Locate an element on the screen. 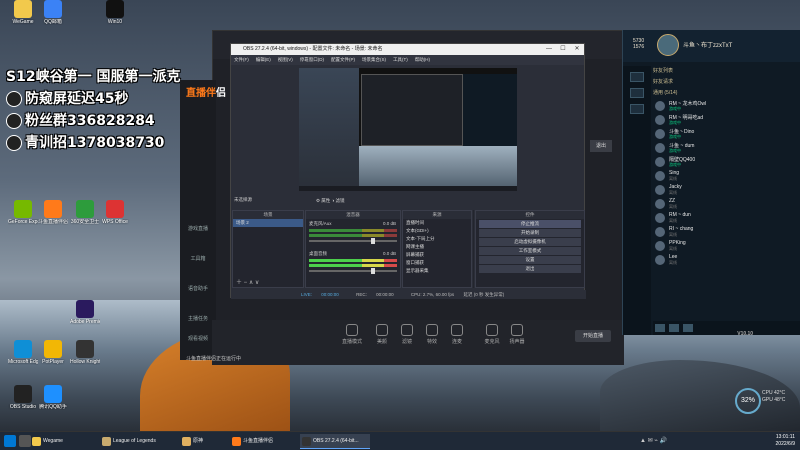 The height and width of the screenshot is (450, 800). avatar is located at coordinates (668, 45).